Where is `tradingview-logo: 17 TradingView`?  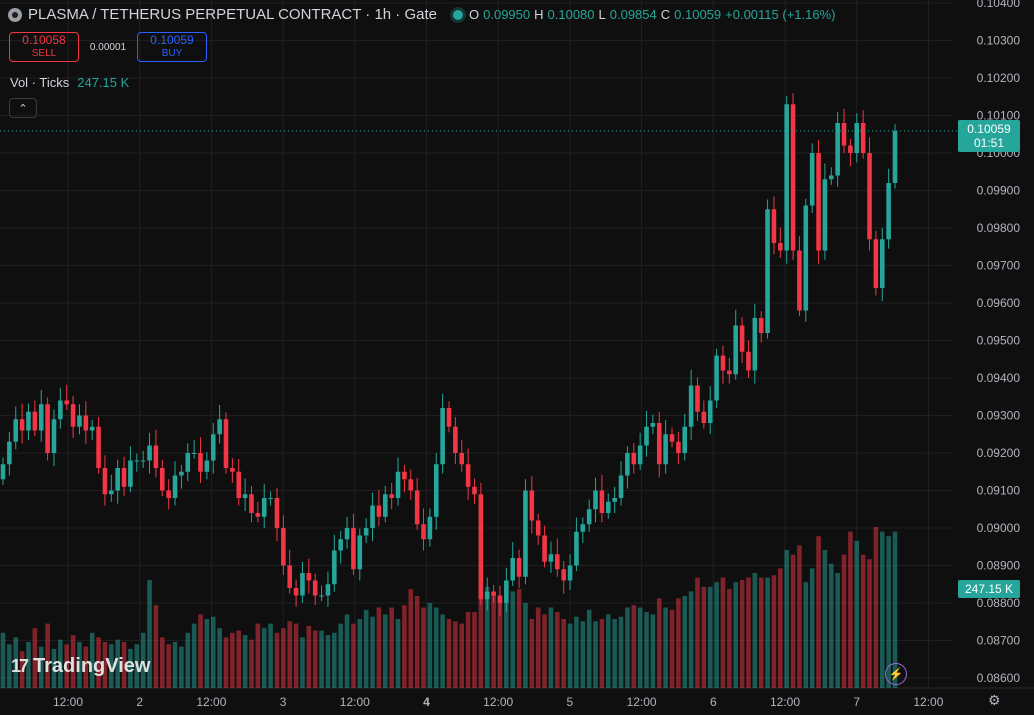
tradingview-logo: 17 TradingView is located at coordinates (80, 666).